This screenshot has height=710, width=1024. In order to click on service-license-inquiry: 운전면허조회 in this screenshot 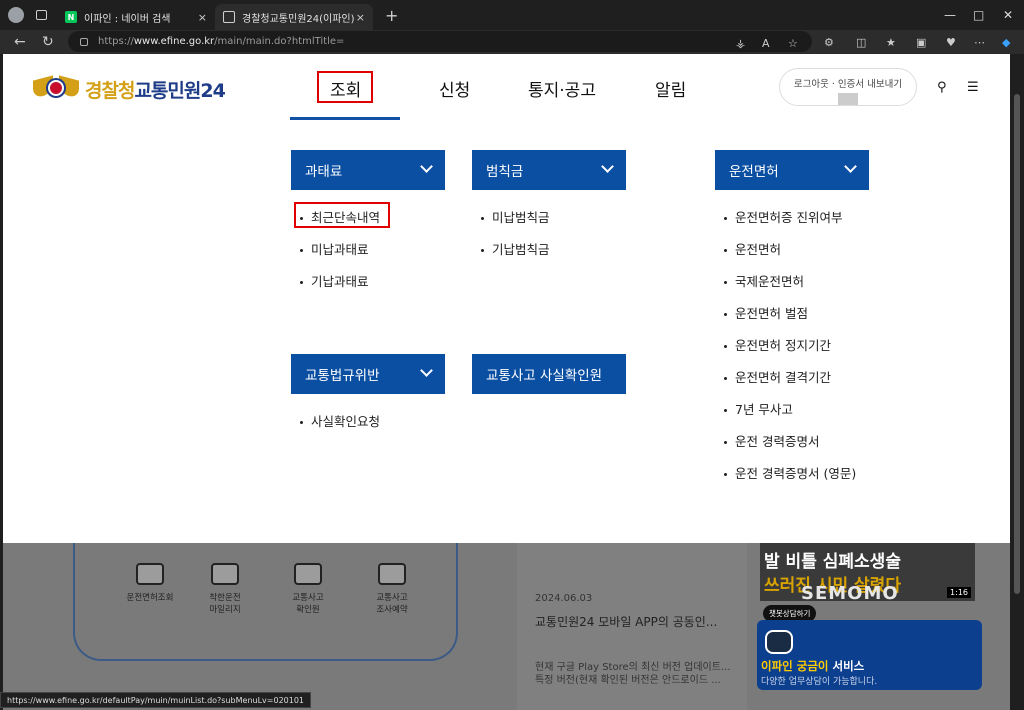, I will do `click(150, 583)`.